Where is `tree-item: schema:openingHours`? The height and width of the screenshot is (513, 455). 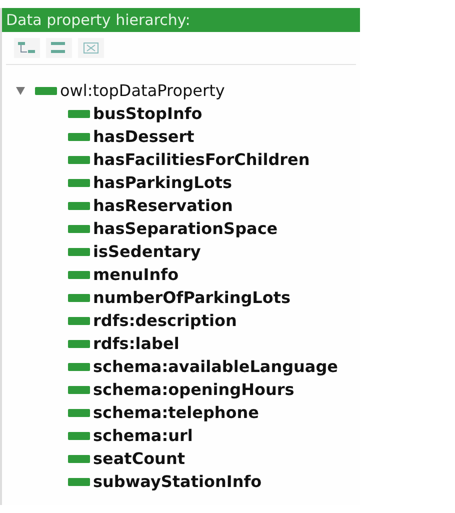 tree-item: schema:openingHours is located at coordinates (193, 389).